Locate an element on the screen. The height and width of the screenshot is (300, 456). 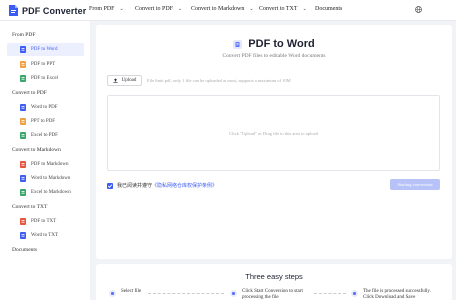
nav-convert-to-pdf: Convert to PDF ⌄ is located at coordinates (158, 9).